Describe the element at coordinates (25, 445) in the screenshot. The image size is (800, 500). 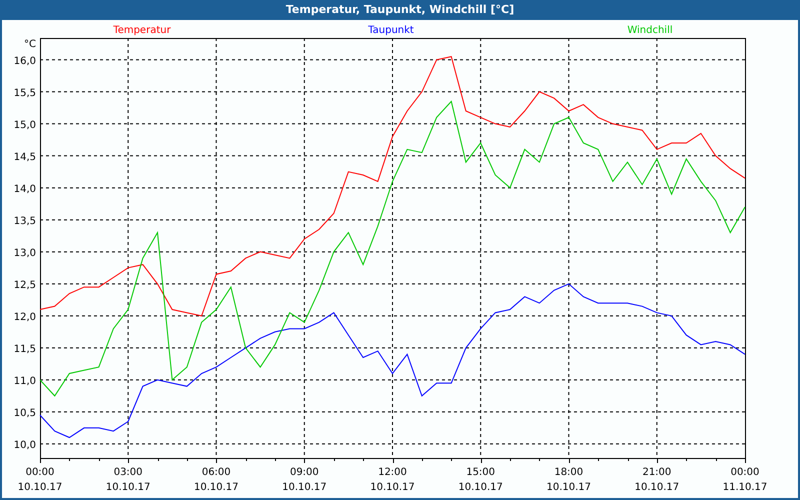
I see `y-tick-label: 10,0` at that location.